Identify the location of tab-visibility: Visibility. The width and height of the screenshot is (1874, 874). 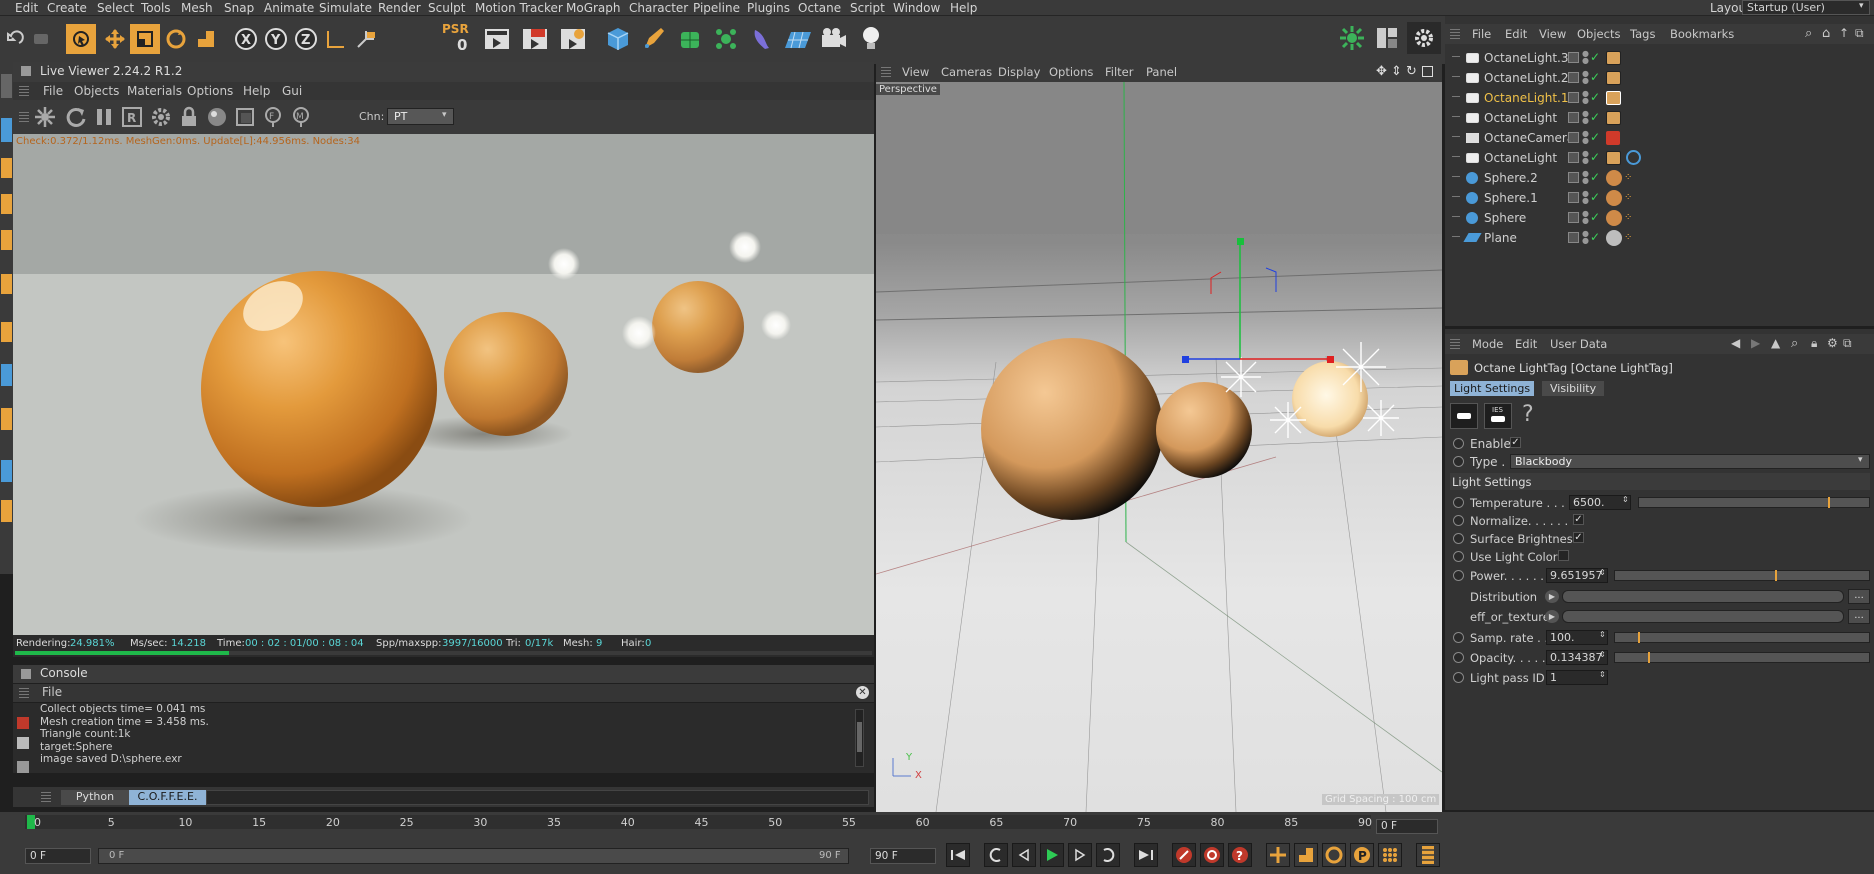
(1573, 388).